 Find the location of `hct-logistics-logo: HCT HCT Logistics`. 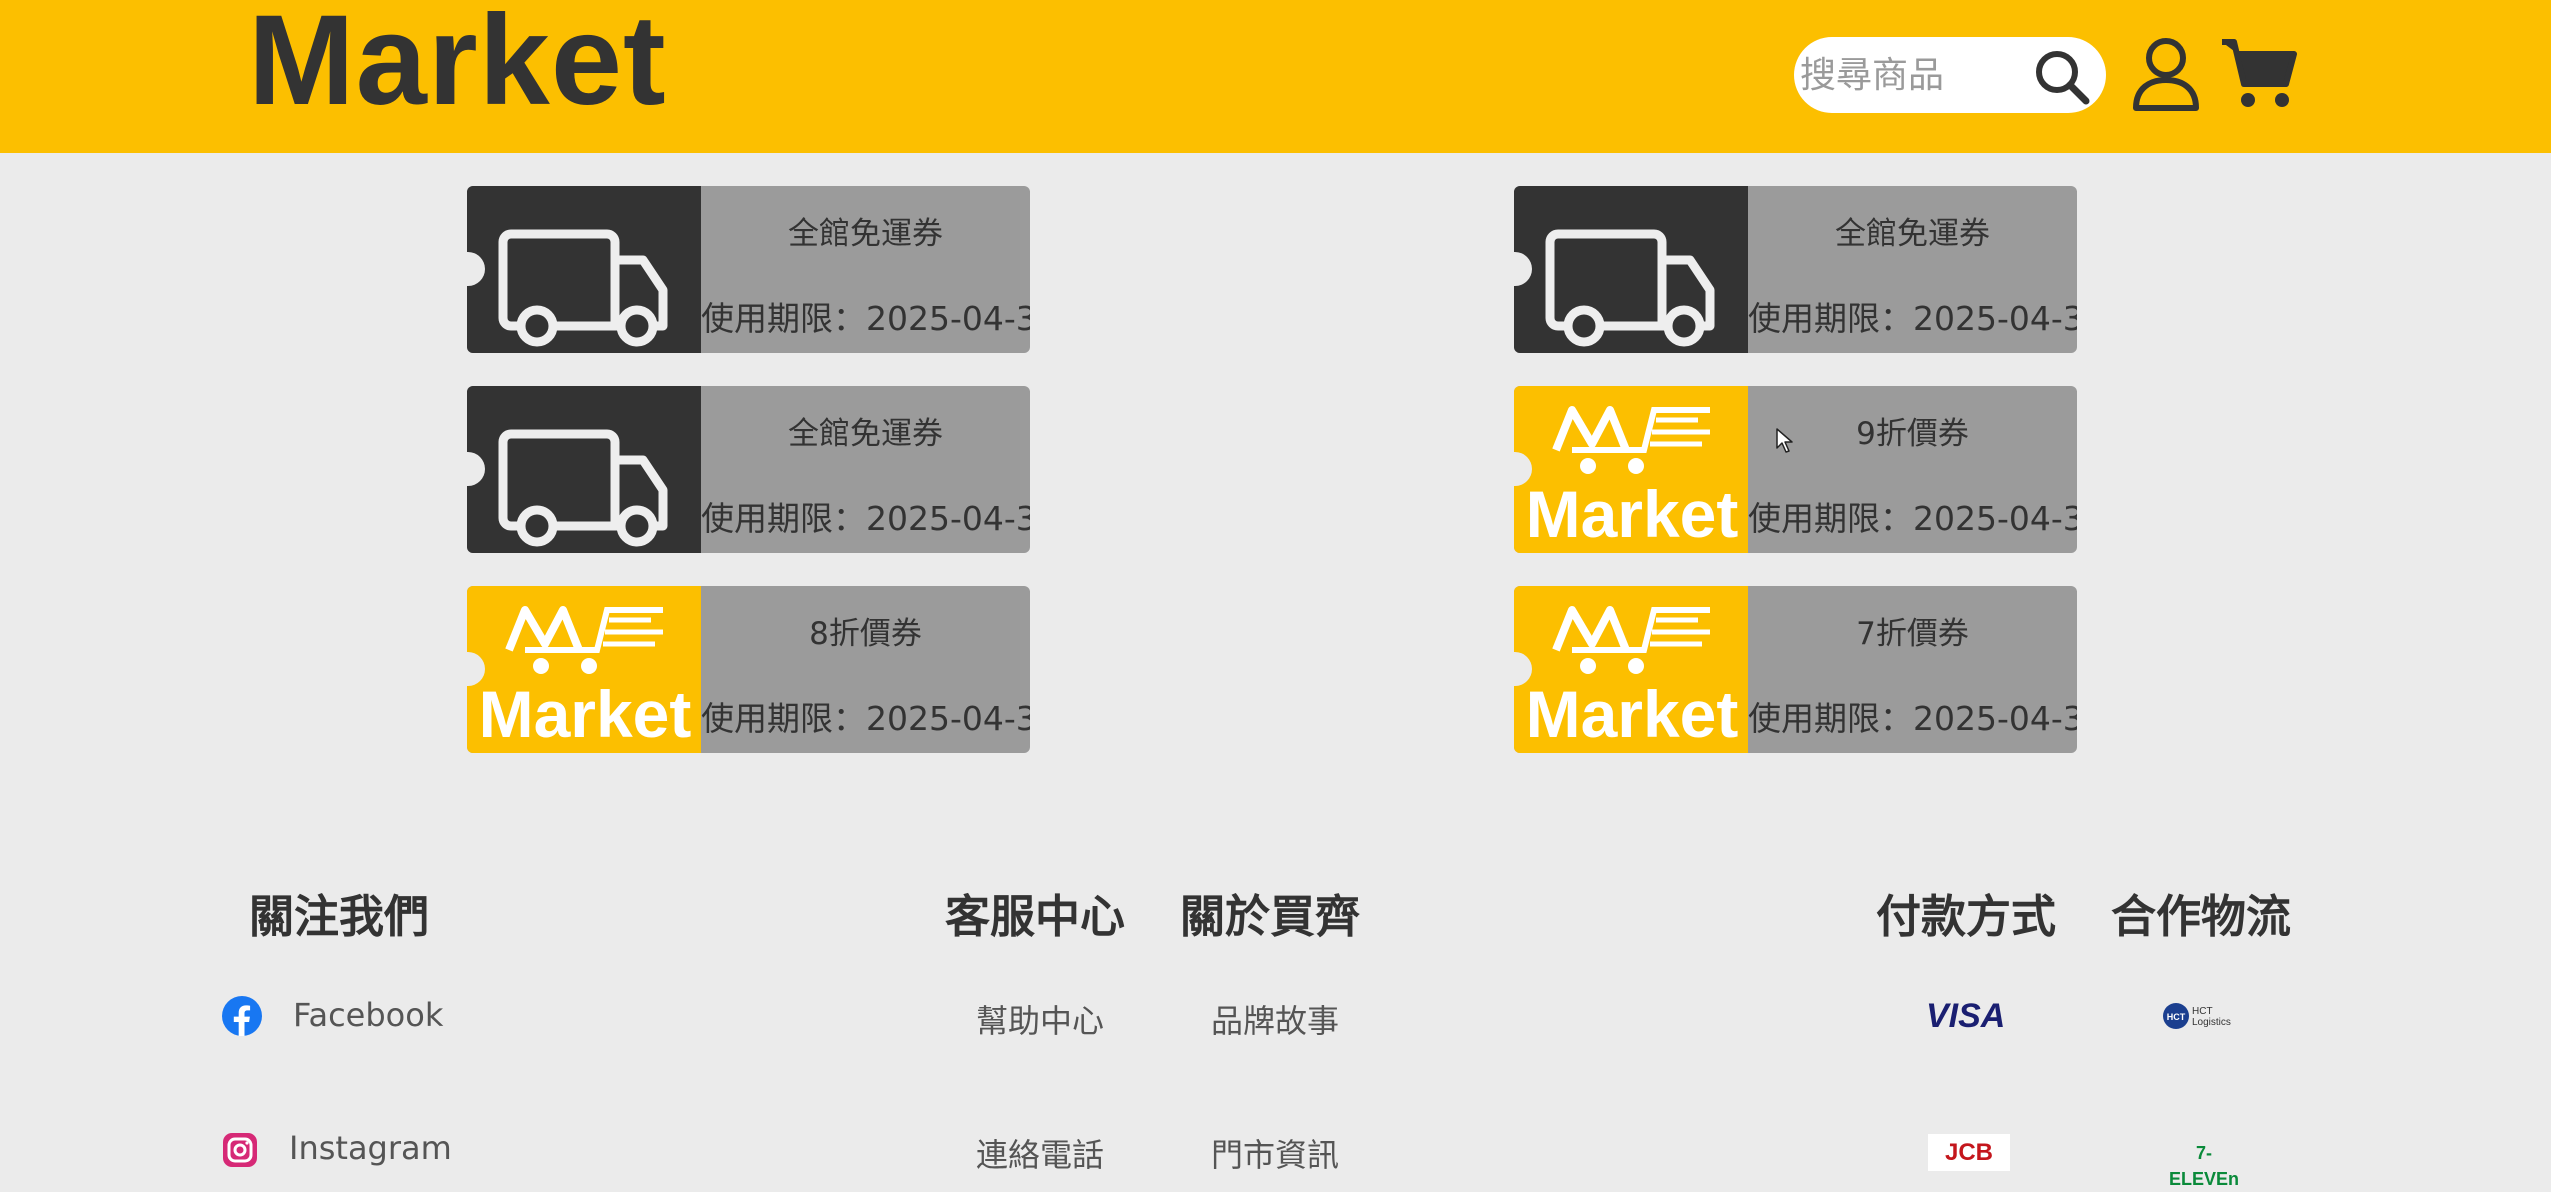

hct-logistics-logo: HCT HCT Logistics is located at coordinates (2205, 1016).